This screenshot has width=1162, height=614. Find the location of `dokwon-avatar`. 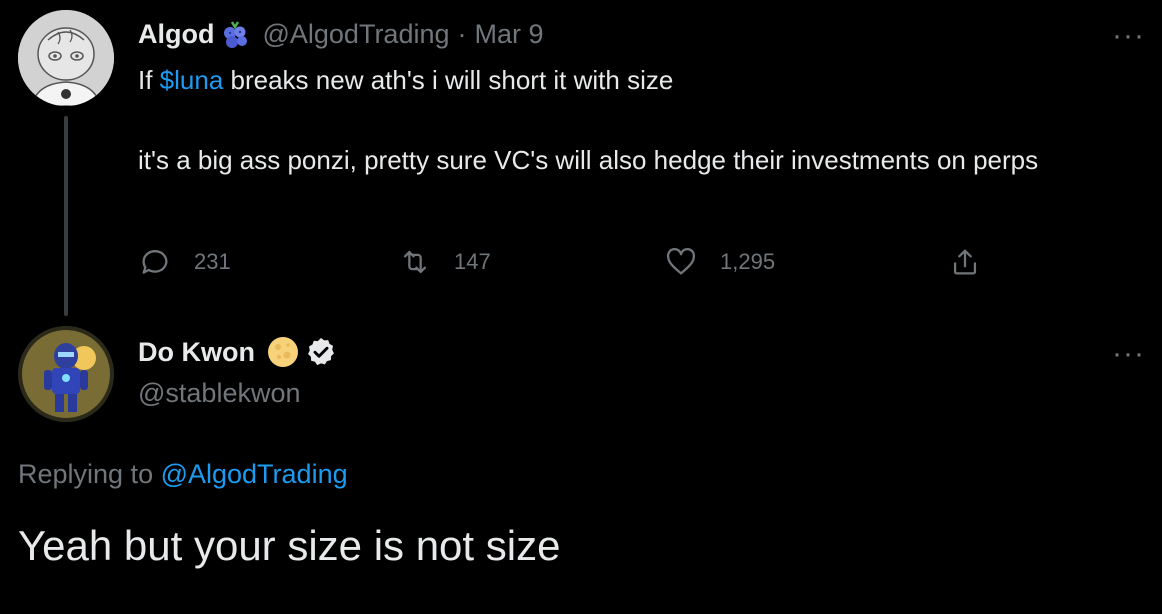

dokwon-avatar is located at coordinates (66, 374).